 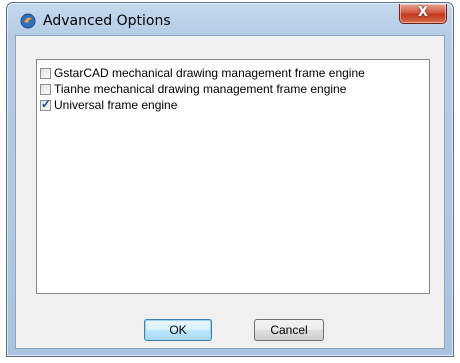 I want to click on close-button: X, so click(x=423, y=14).